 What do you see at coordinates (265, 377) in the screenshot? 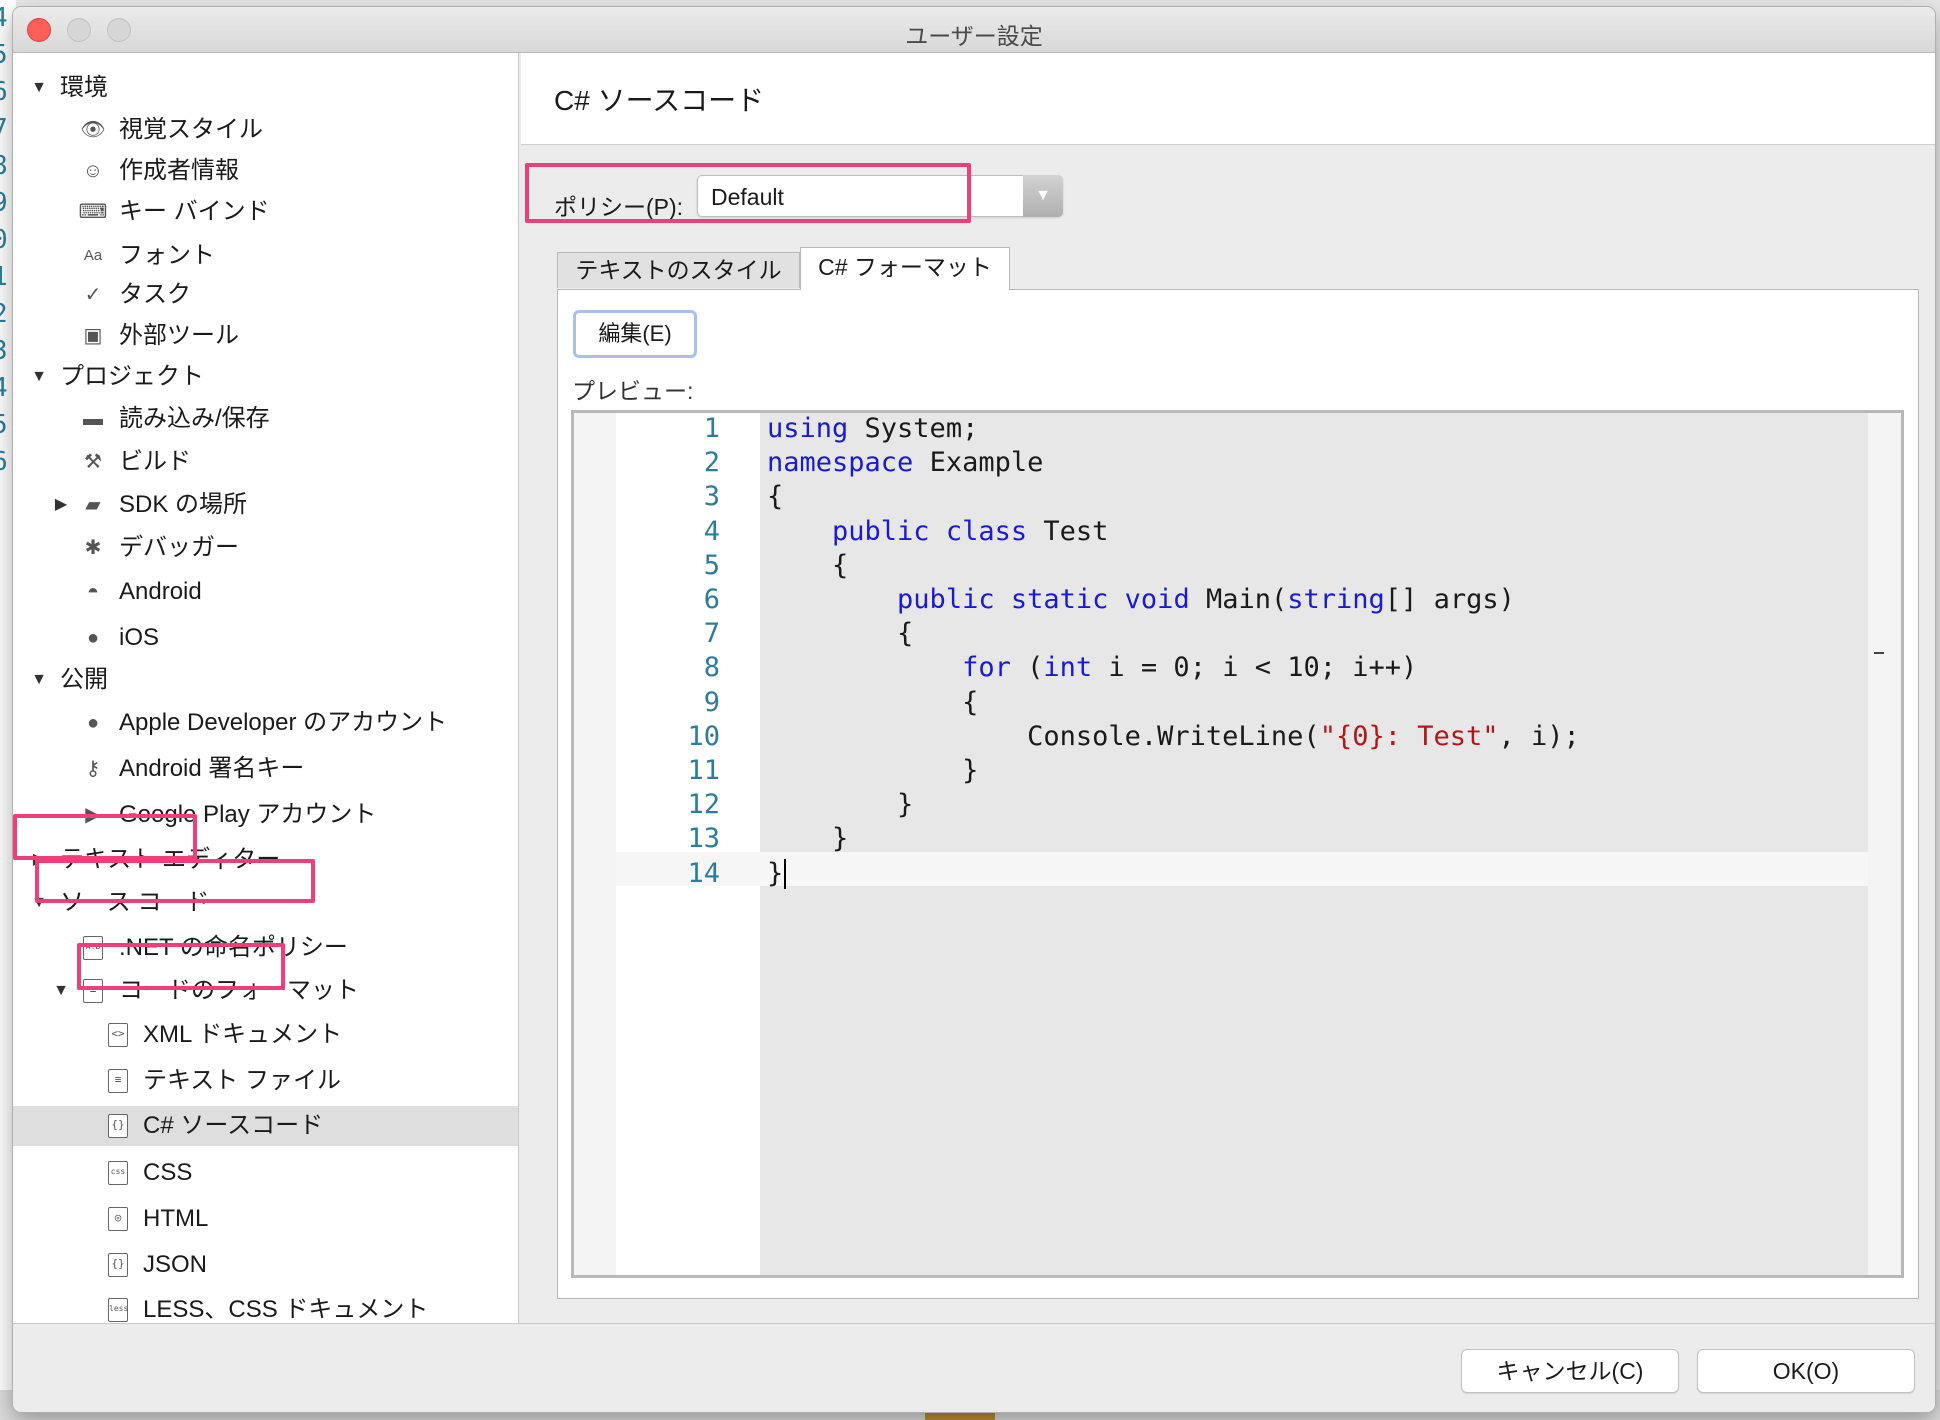
I see `tree-item: ▼ プロジェクト` at bounding box center [265, 377].